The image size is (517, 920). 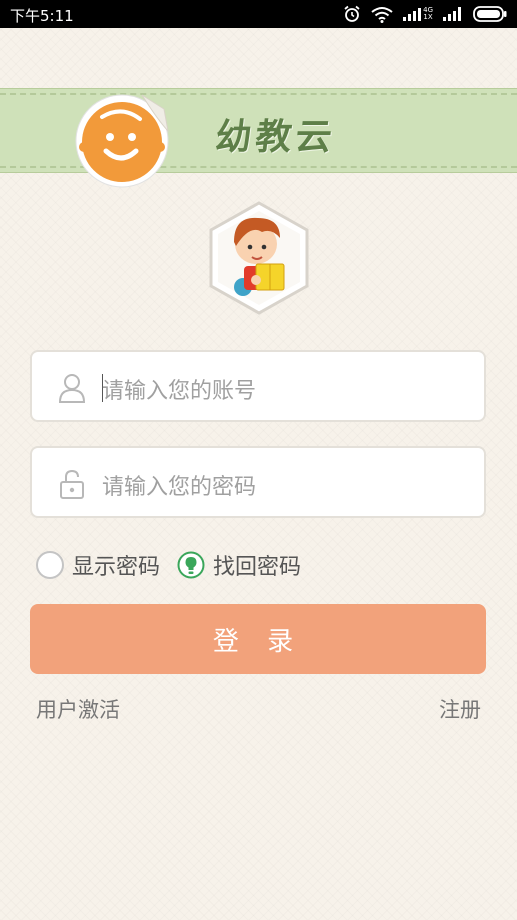 I want to click on app-title: 幼教云, so click(x=275, y=137).